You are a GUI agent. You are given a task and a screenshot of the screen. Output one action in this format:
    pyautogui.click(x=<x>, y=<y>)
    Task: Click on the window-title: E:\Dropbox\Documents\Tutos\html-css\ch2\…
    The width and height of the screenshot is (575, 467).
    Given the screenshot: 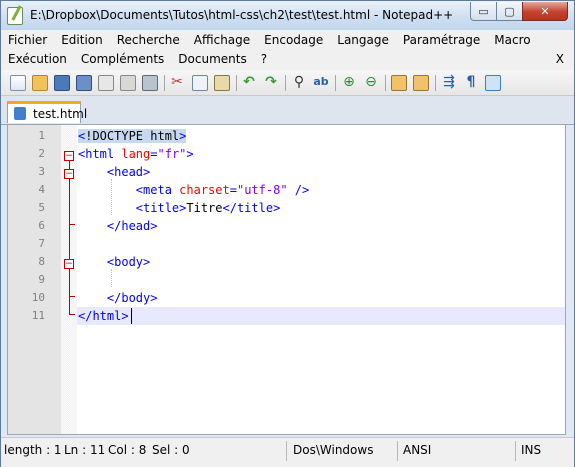 What is the action you would take?
    pyautogui.click(x=242, y=15)
    